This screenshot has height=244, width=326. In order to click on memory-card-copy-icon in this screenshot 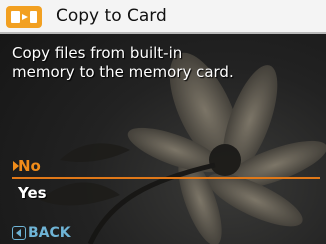, I will do `click(24, 17)`.